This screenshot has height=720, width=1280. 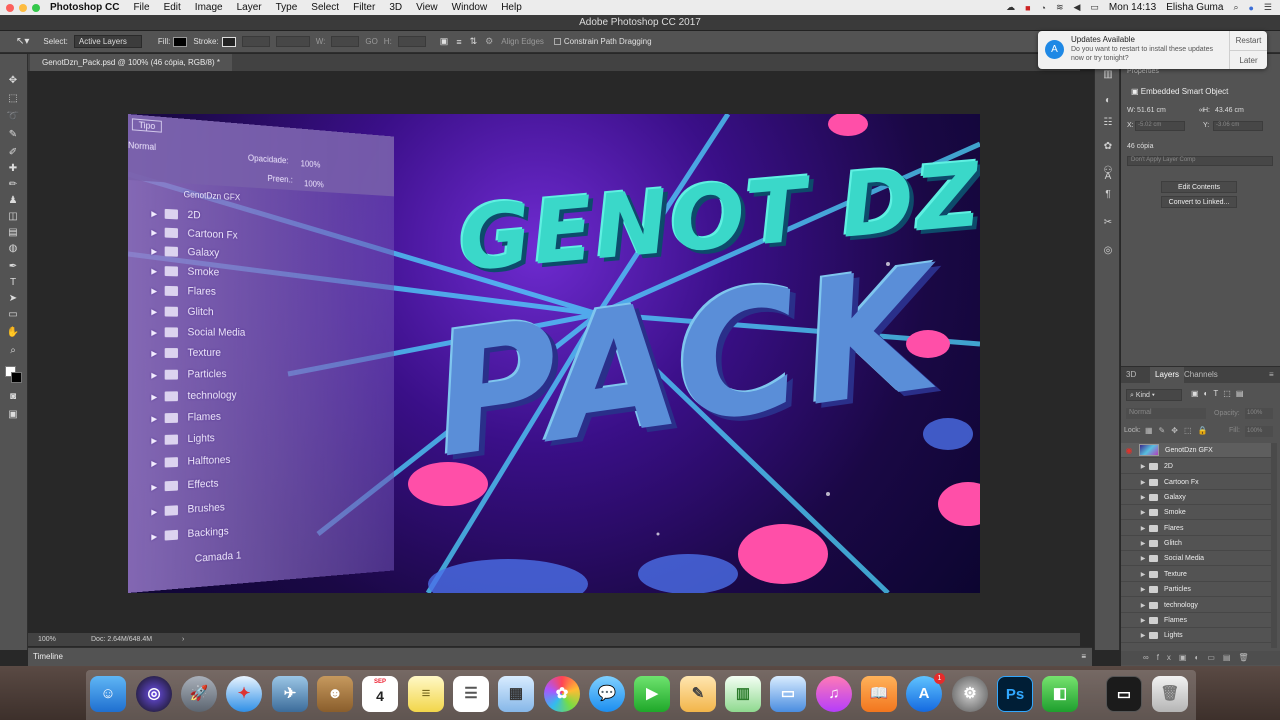 What do you see at coordinates (13, 249) in the screenshot?
I see `dodge-tool-icon: ◍` at bounding box center [13, 249].